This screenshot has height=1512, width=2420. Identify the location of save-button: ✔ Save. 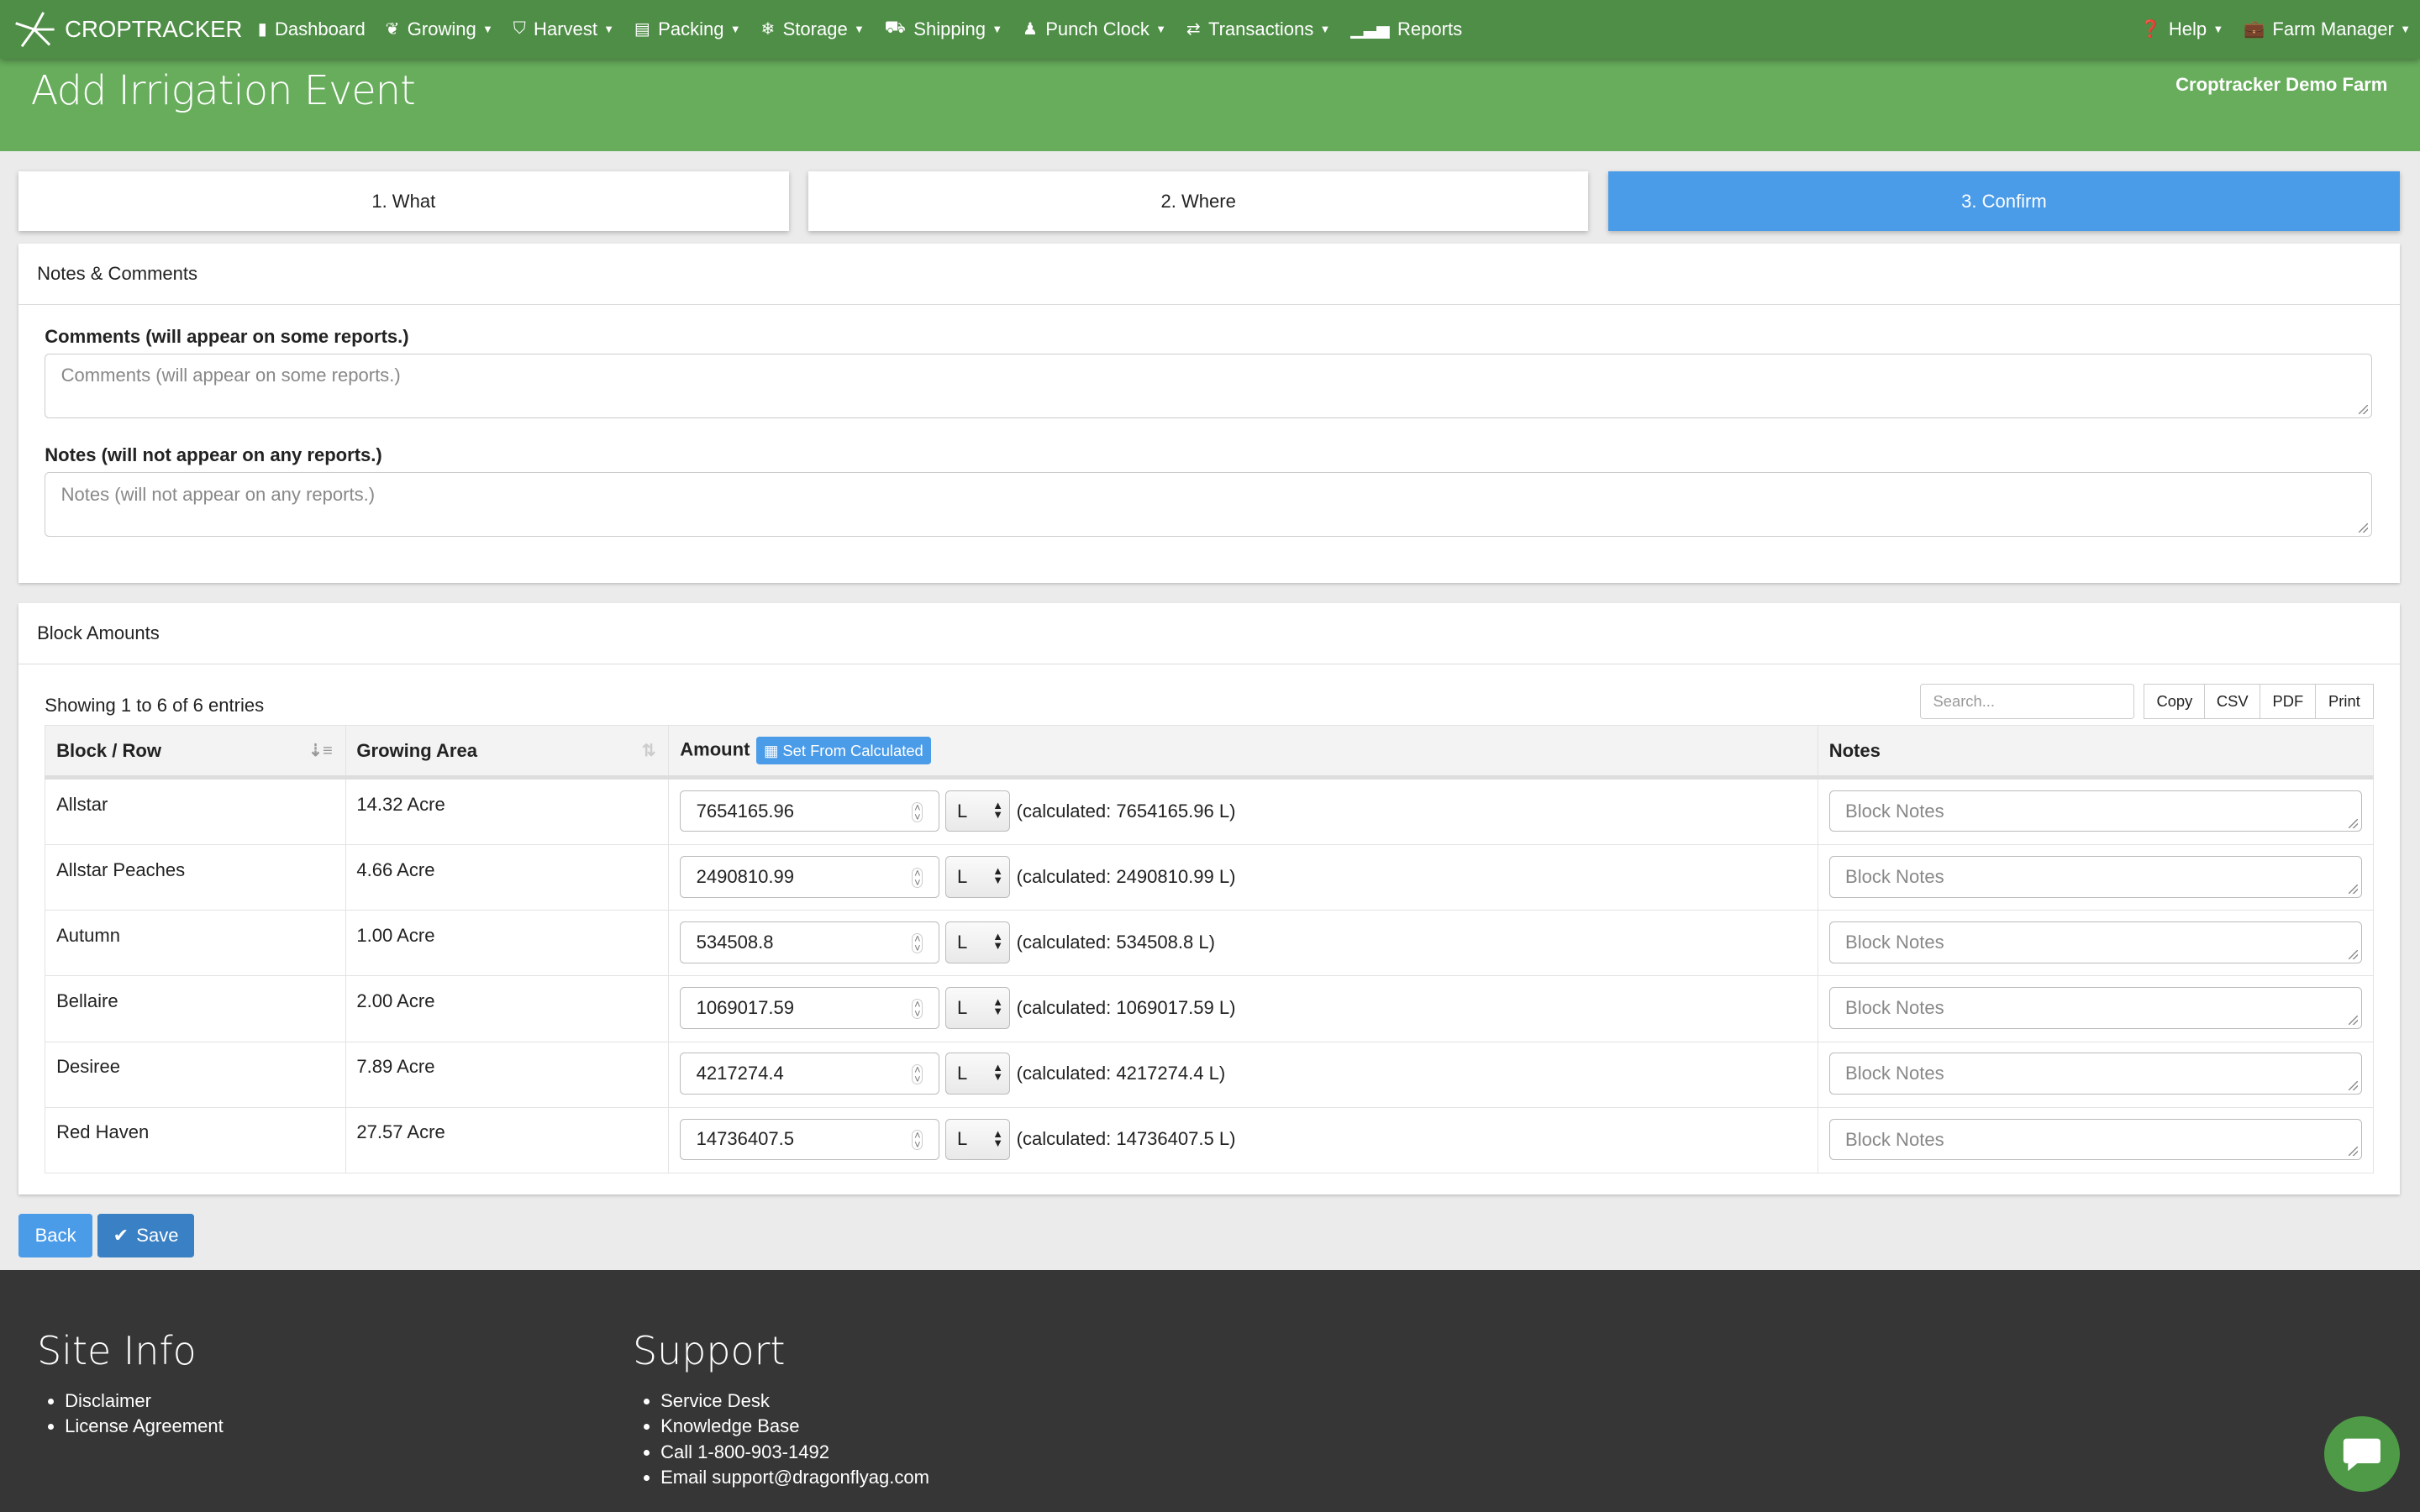
(146, 1235).